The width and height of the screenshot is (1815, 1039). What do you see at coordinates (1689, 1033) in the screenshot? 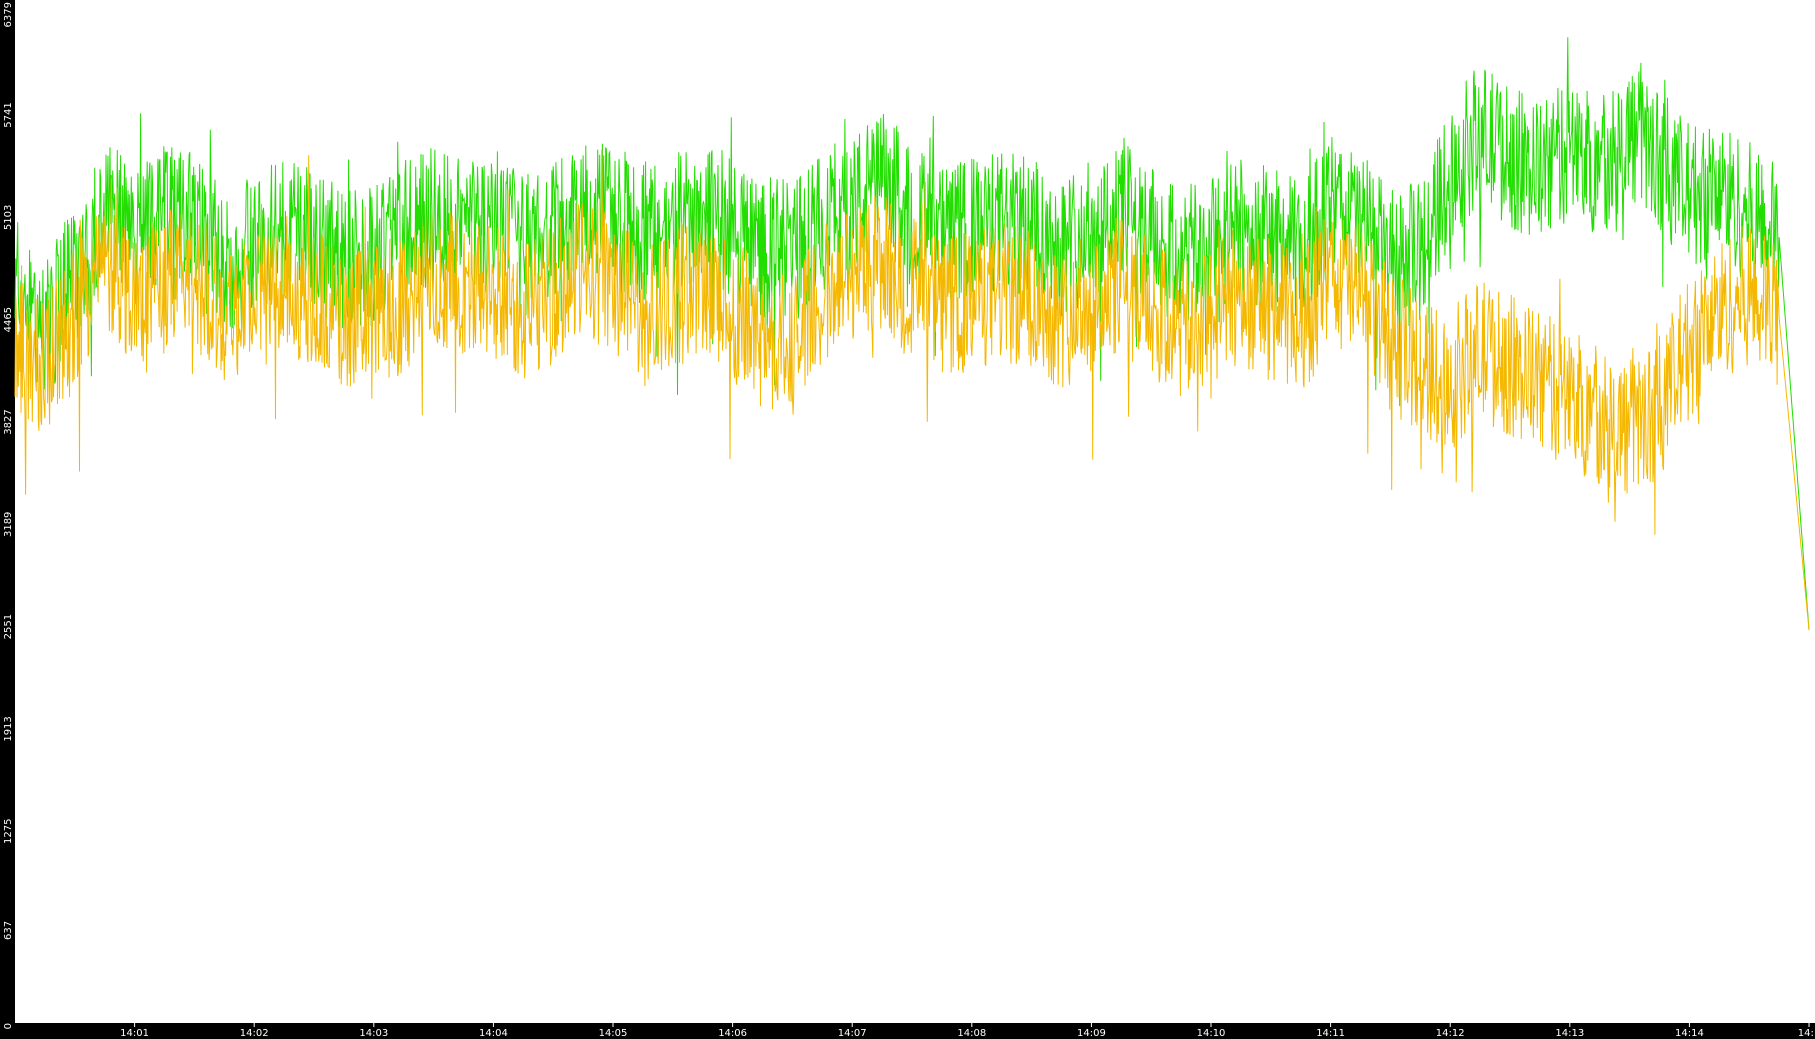
I see `x-tick-label: 14:14` at bounding box center [1689, 1033].